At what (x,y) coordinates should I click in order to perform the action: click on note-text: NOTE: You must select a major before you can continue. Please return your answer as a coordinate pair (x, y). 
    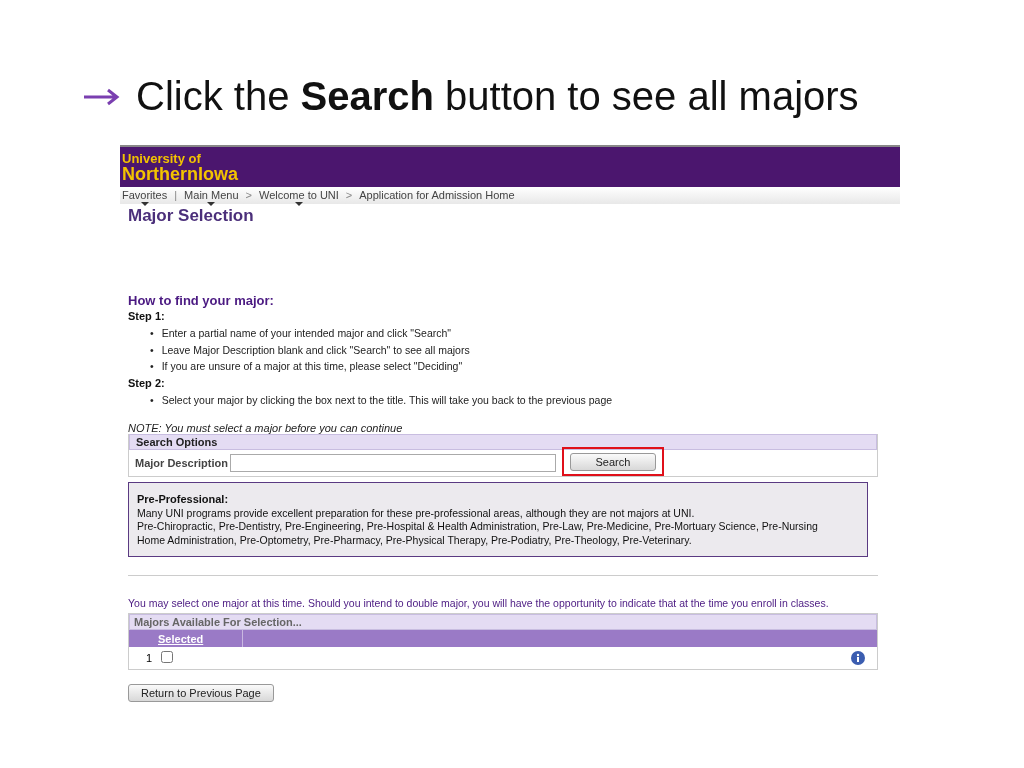
    Looking at the image, I should click on (266, 428).